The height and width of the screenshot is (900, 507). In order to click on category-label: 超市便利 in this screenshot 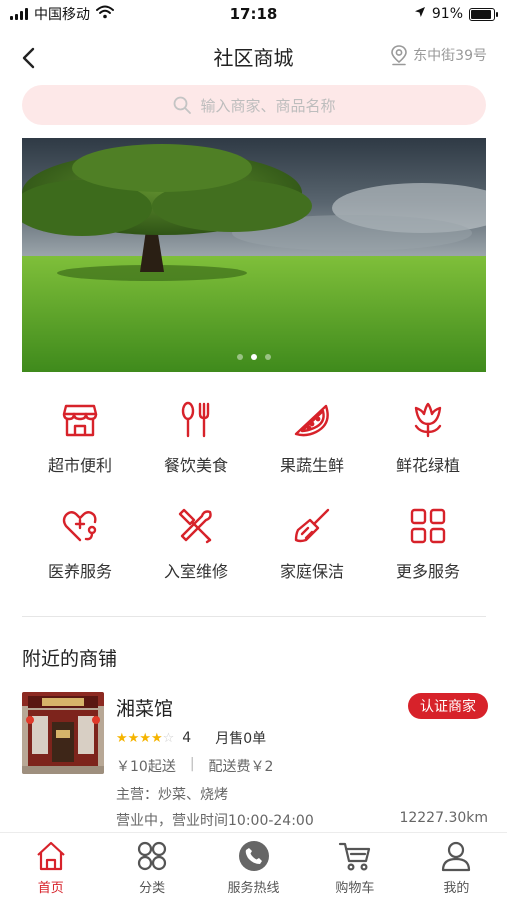, I will do `click(79, 465)`.